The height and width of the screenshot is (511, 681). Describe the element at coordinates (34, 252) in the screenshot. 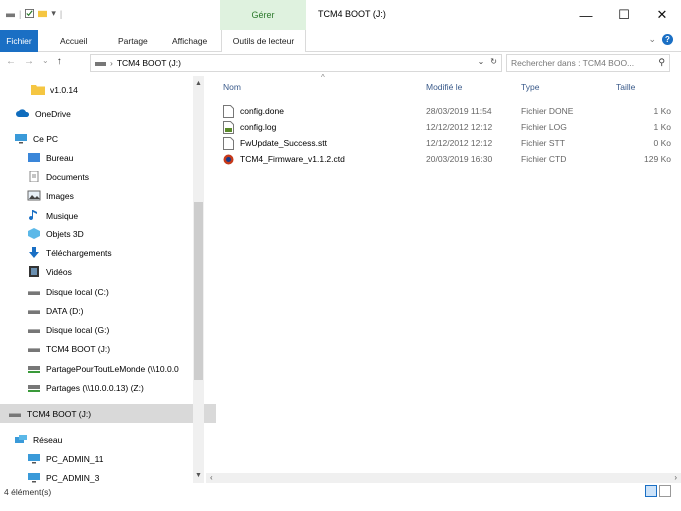

I see `downloads-icon` at that location.